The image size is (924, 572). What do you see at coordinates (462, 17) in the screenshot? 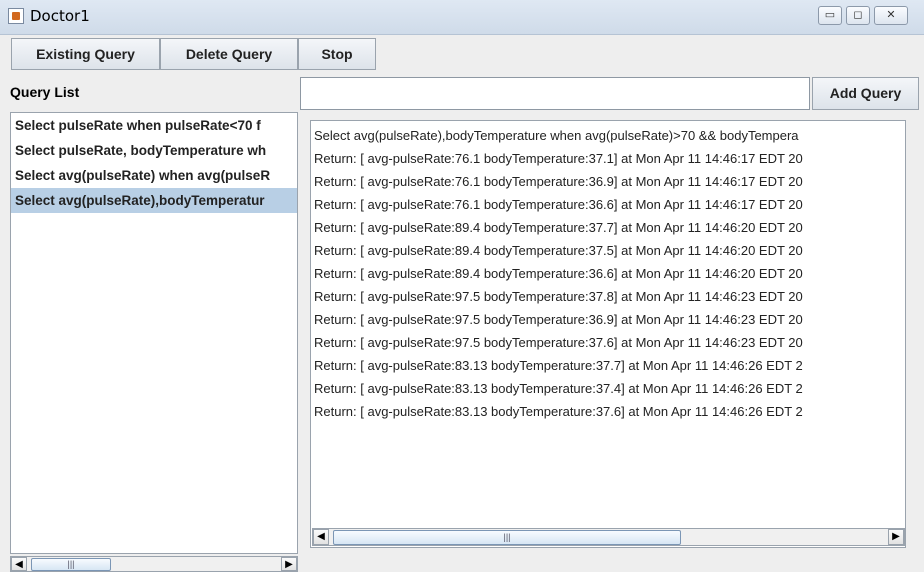
I see `title-bar: Doctor1 ▭ ◻ ✕` at bounding box center [462, 17].